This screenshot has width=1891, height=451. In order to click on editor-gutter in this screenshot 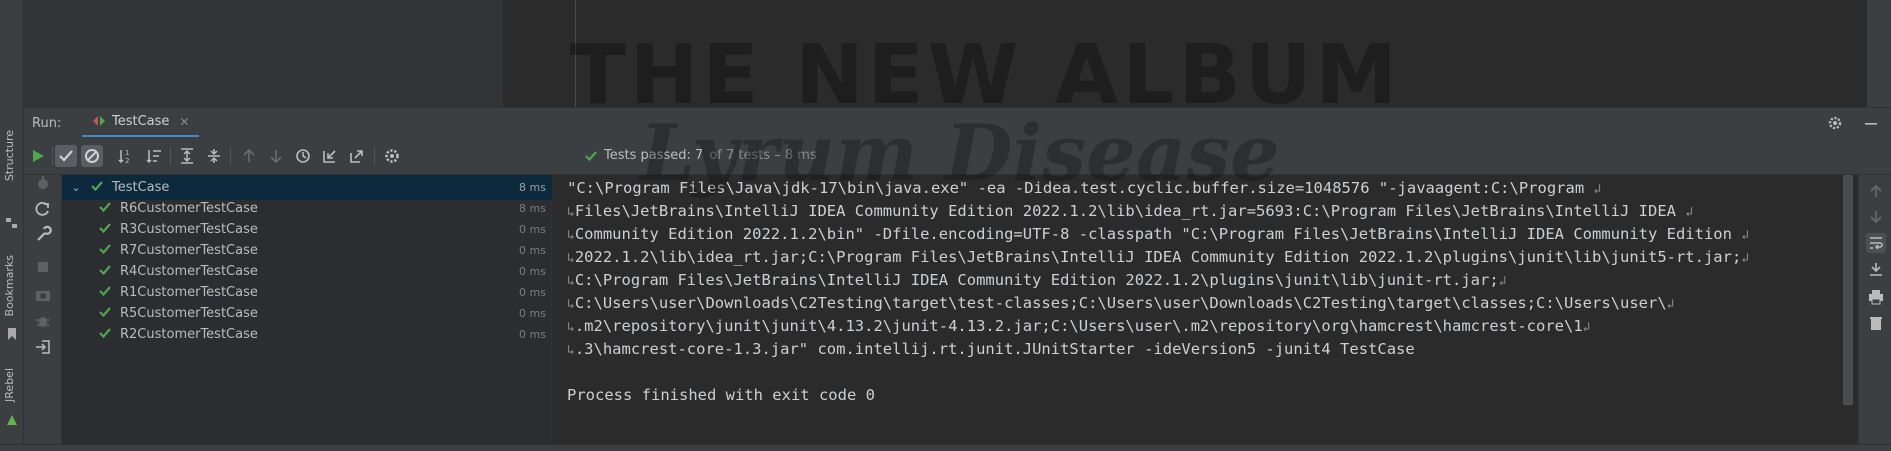, I will do `click(264, 53)`.